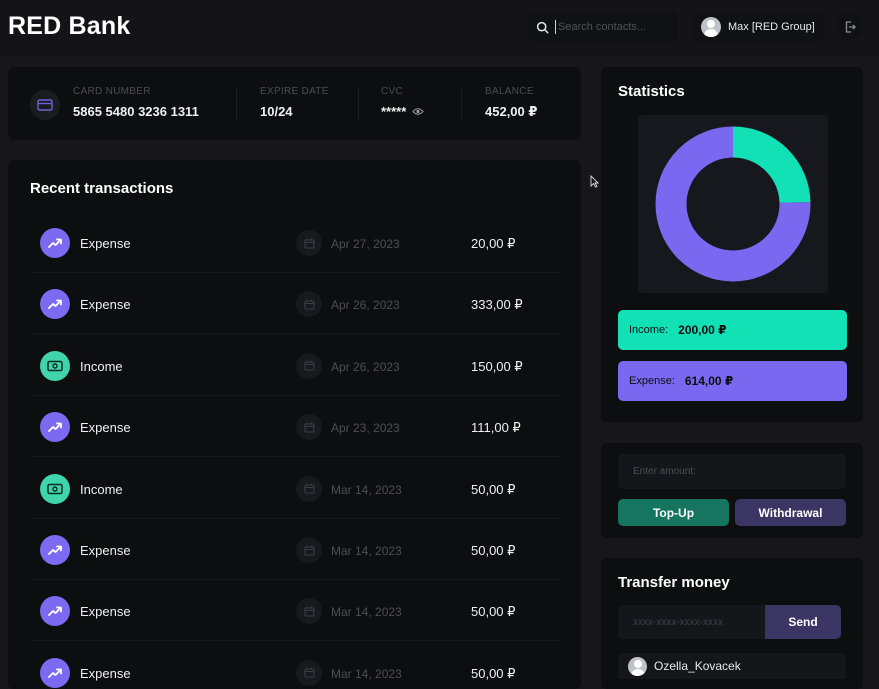  What do you see at coordinates (673, 512) in the screenshot?
I see `top-up-button: Top-Up` at bounding box center [673, 512].